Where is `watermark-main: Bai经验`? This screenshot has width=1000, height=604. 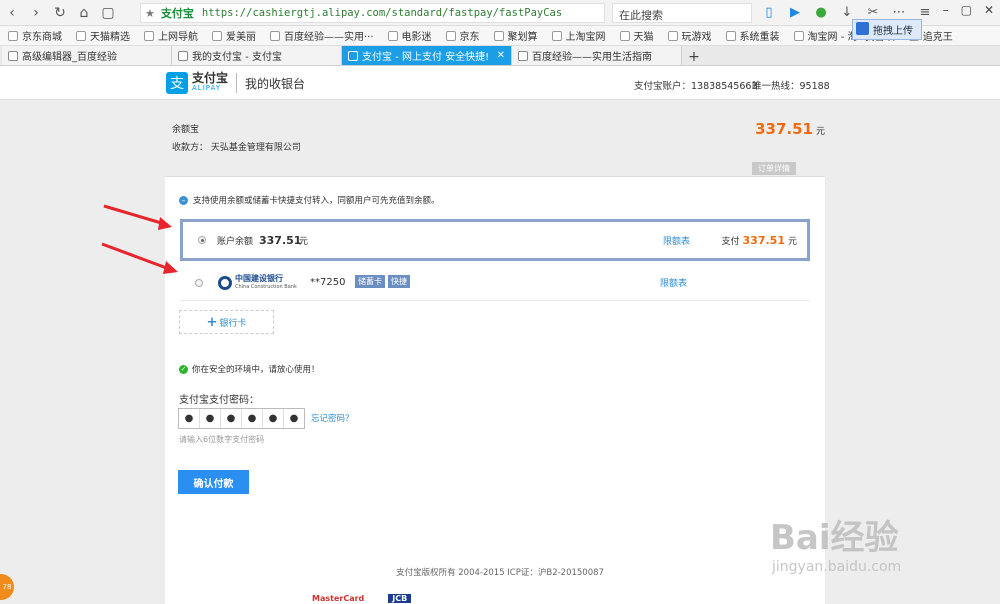 watermark-main: Bai经验 is located at coordinates (834, 538).